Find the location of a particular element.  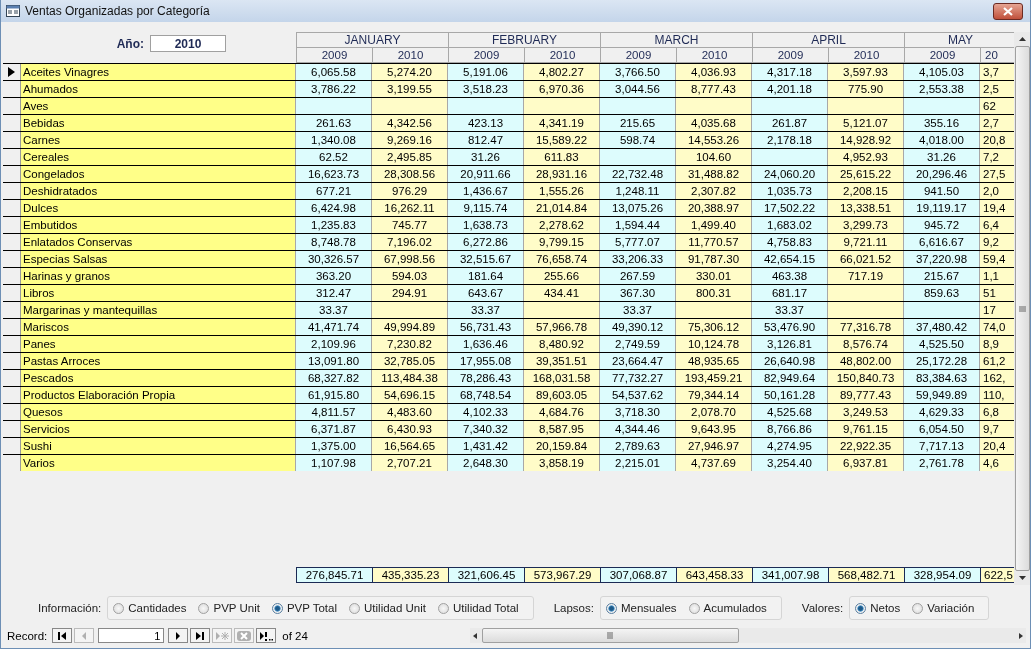

category-cell: Libros is located at coordinates (158, 293).